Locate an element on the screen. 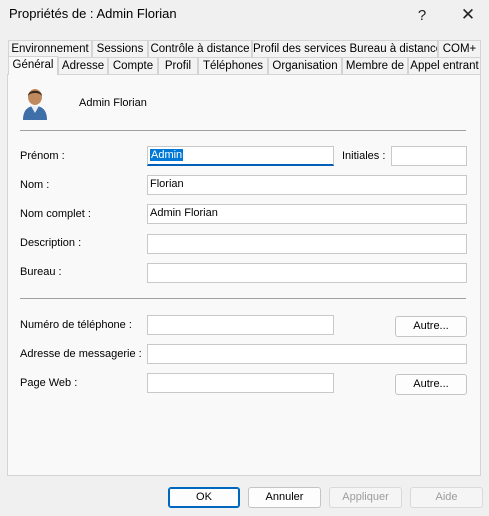 Image resolution: width=489 pixels, height=516 pixels. tab-com-plus: COM+ is located at coordinates (459, 48).